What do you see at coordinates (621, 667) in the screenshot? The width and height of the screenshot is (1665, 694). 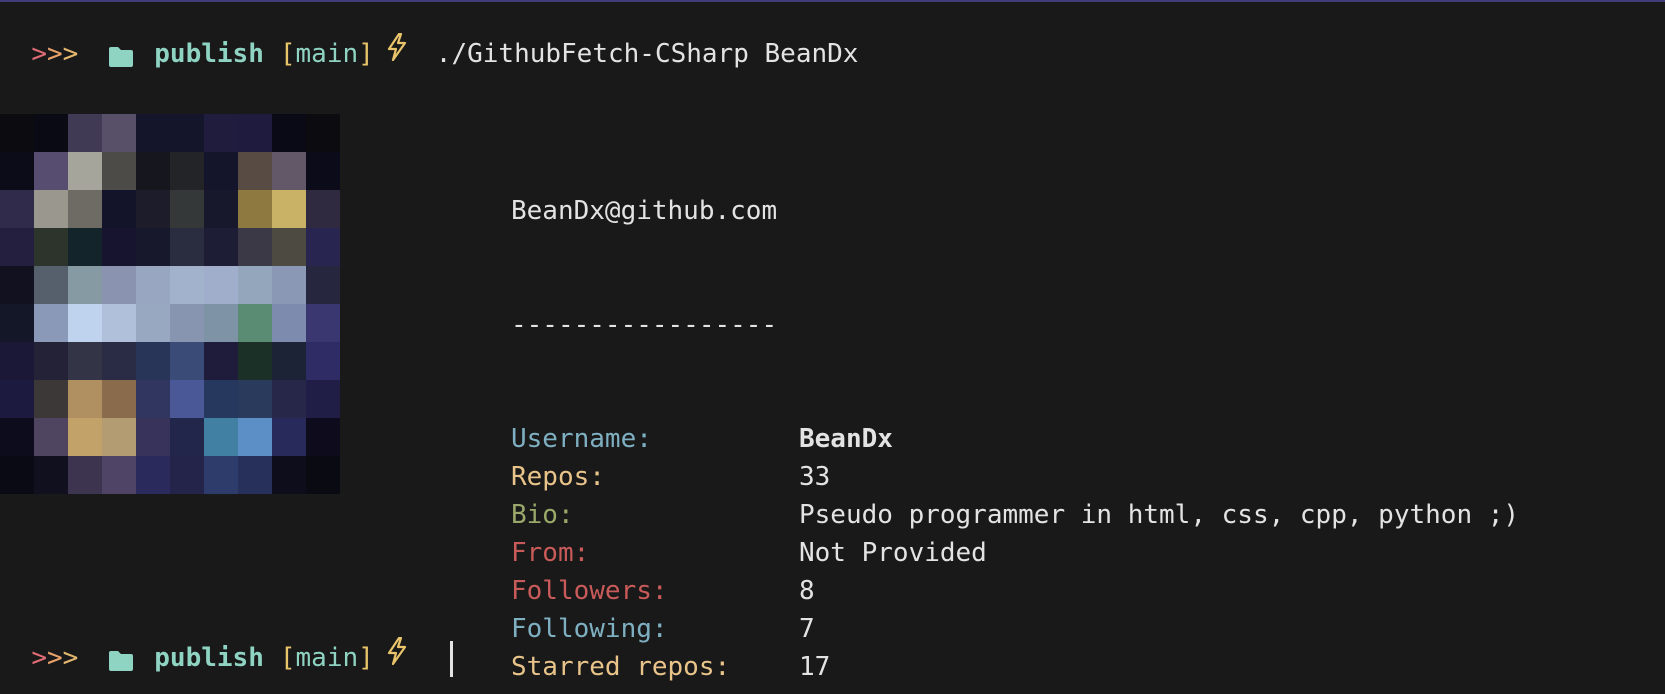 I see `info-label: Starred repos:` at bounding box center [621, 667].